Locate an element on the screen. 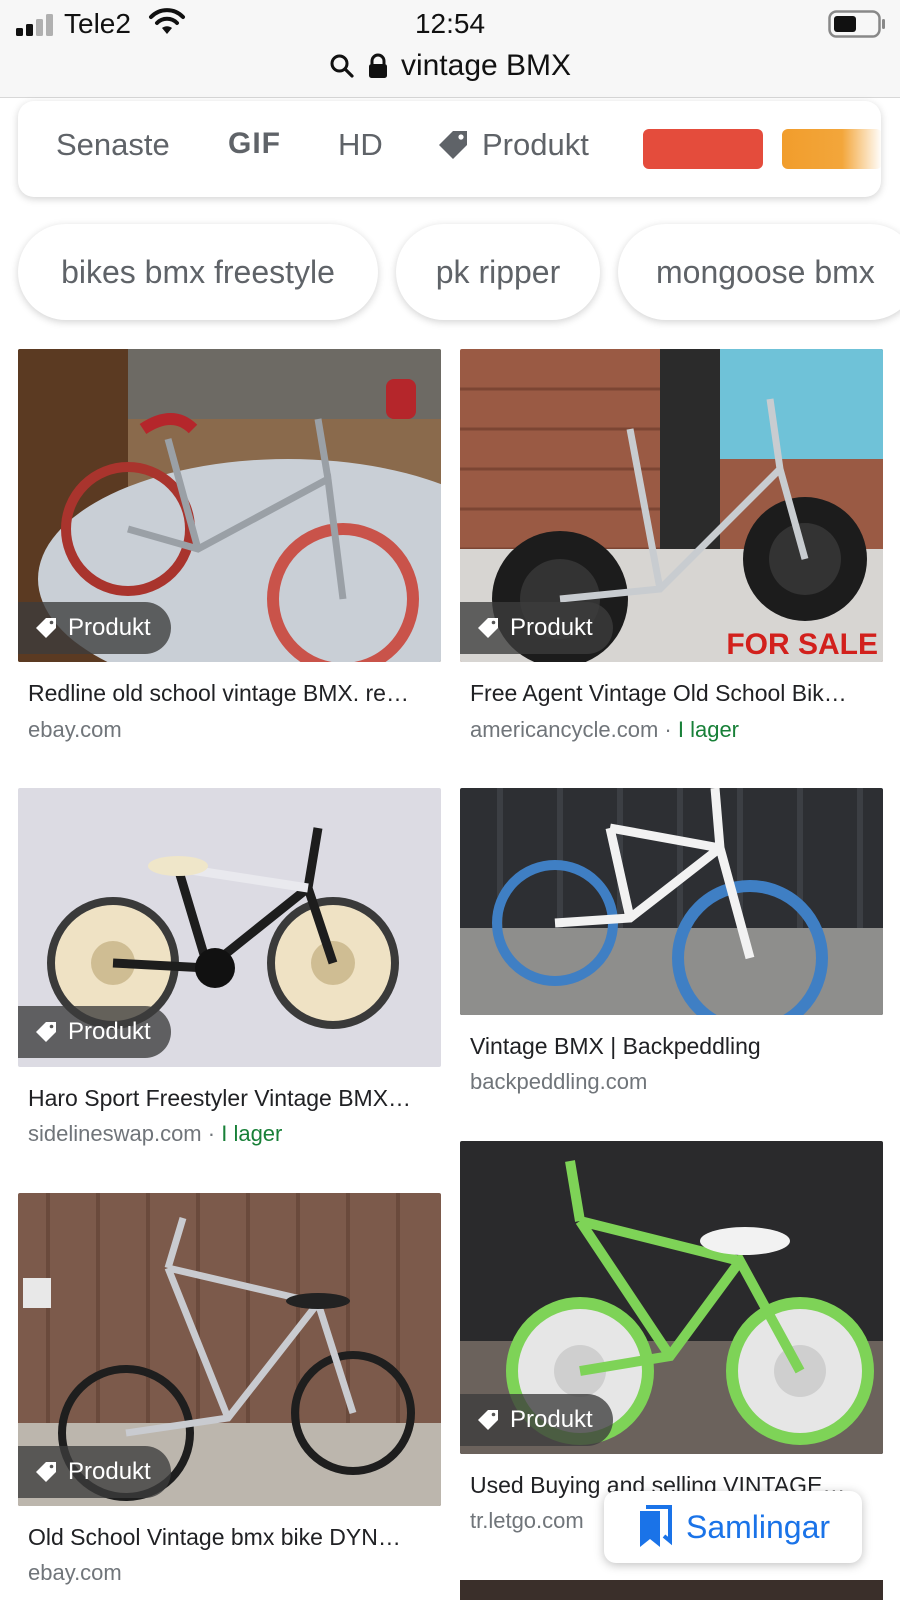 The height and width of the screenshot is (1600, 900). url-text: vintage BMX is located at coordinates (486, 65).